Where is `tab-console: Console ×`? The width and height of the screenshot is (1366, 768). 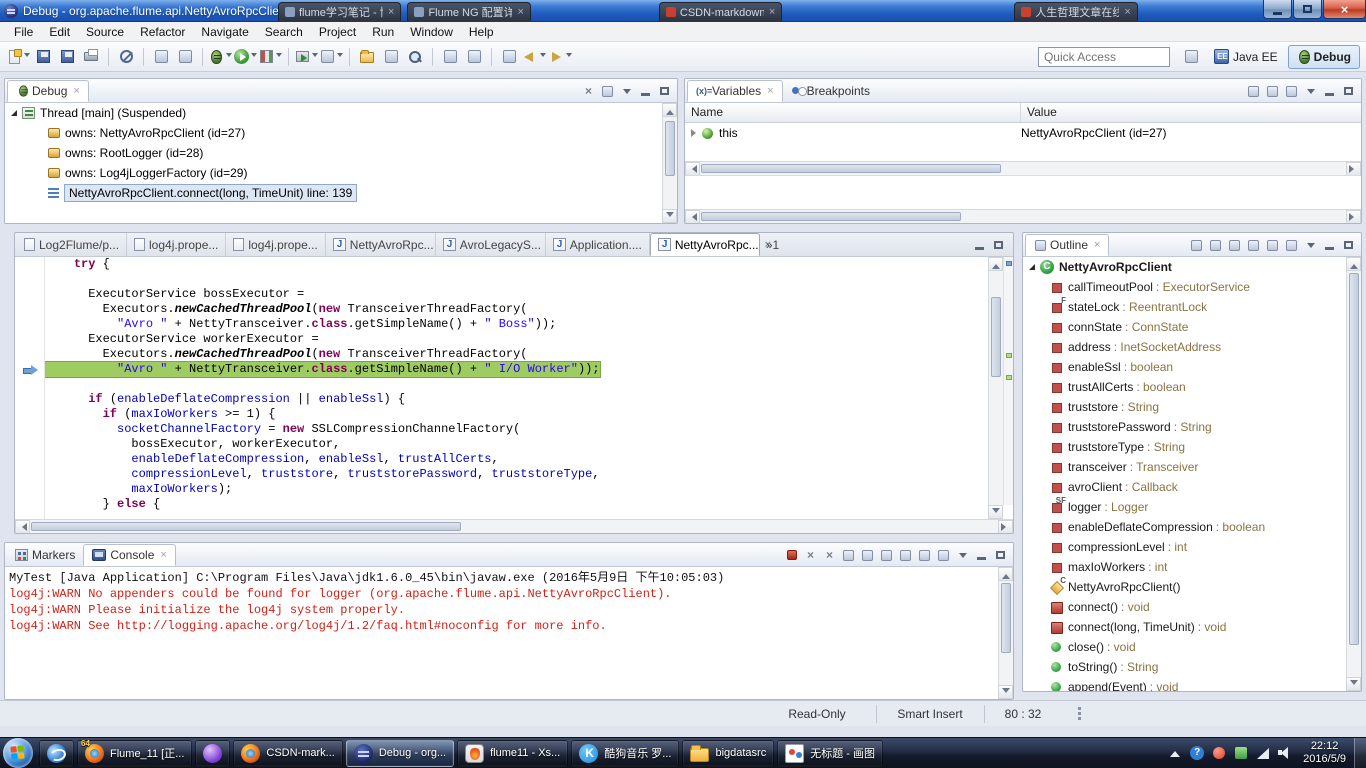 tab-console: Console × is located at coordinates (129, 555).